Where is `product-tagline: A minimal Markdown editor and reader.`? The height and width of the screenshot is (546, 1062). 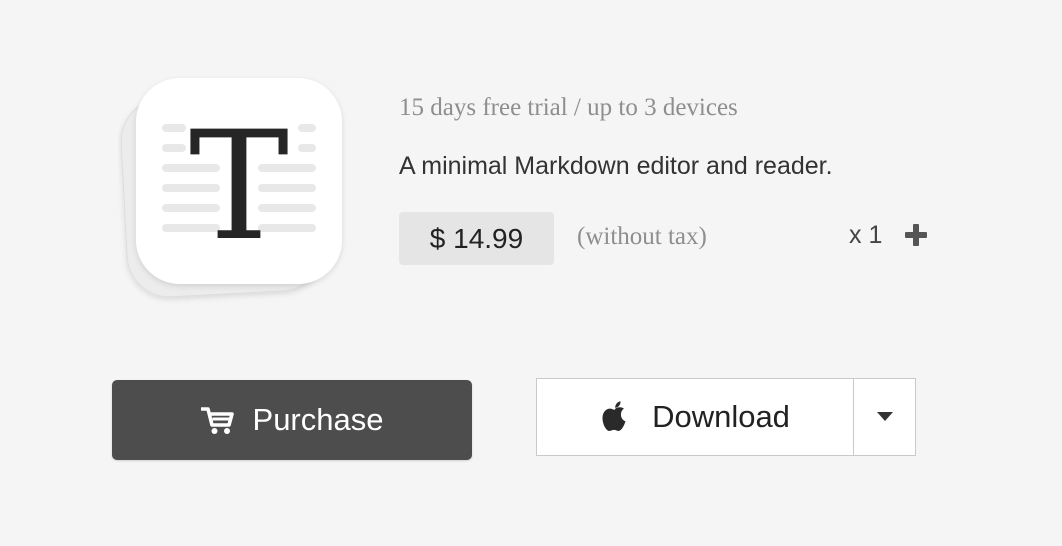
product-tagline: A minimal Markdown editor and reader. is located at coordinates (616, 166).